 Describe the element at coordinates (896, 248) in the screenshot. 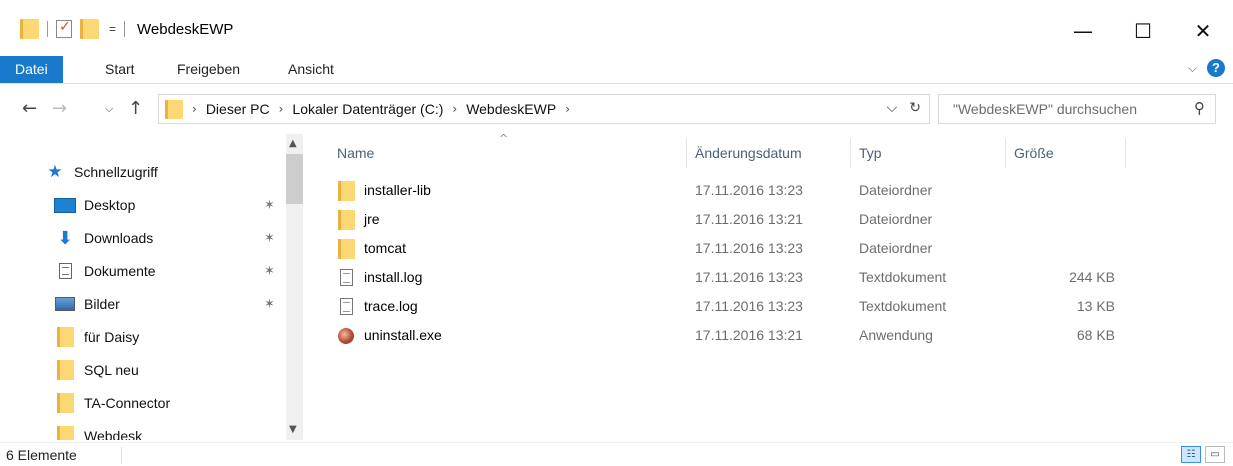

I see `file-type: Dateiordner` at that location.